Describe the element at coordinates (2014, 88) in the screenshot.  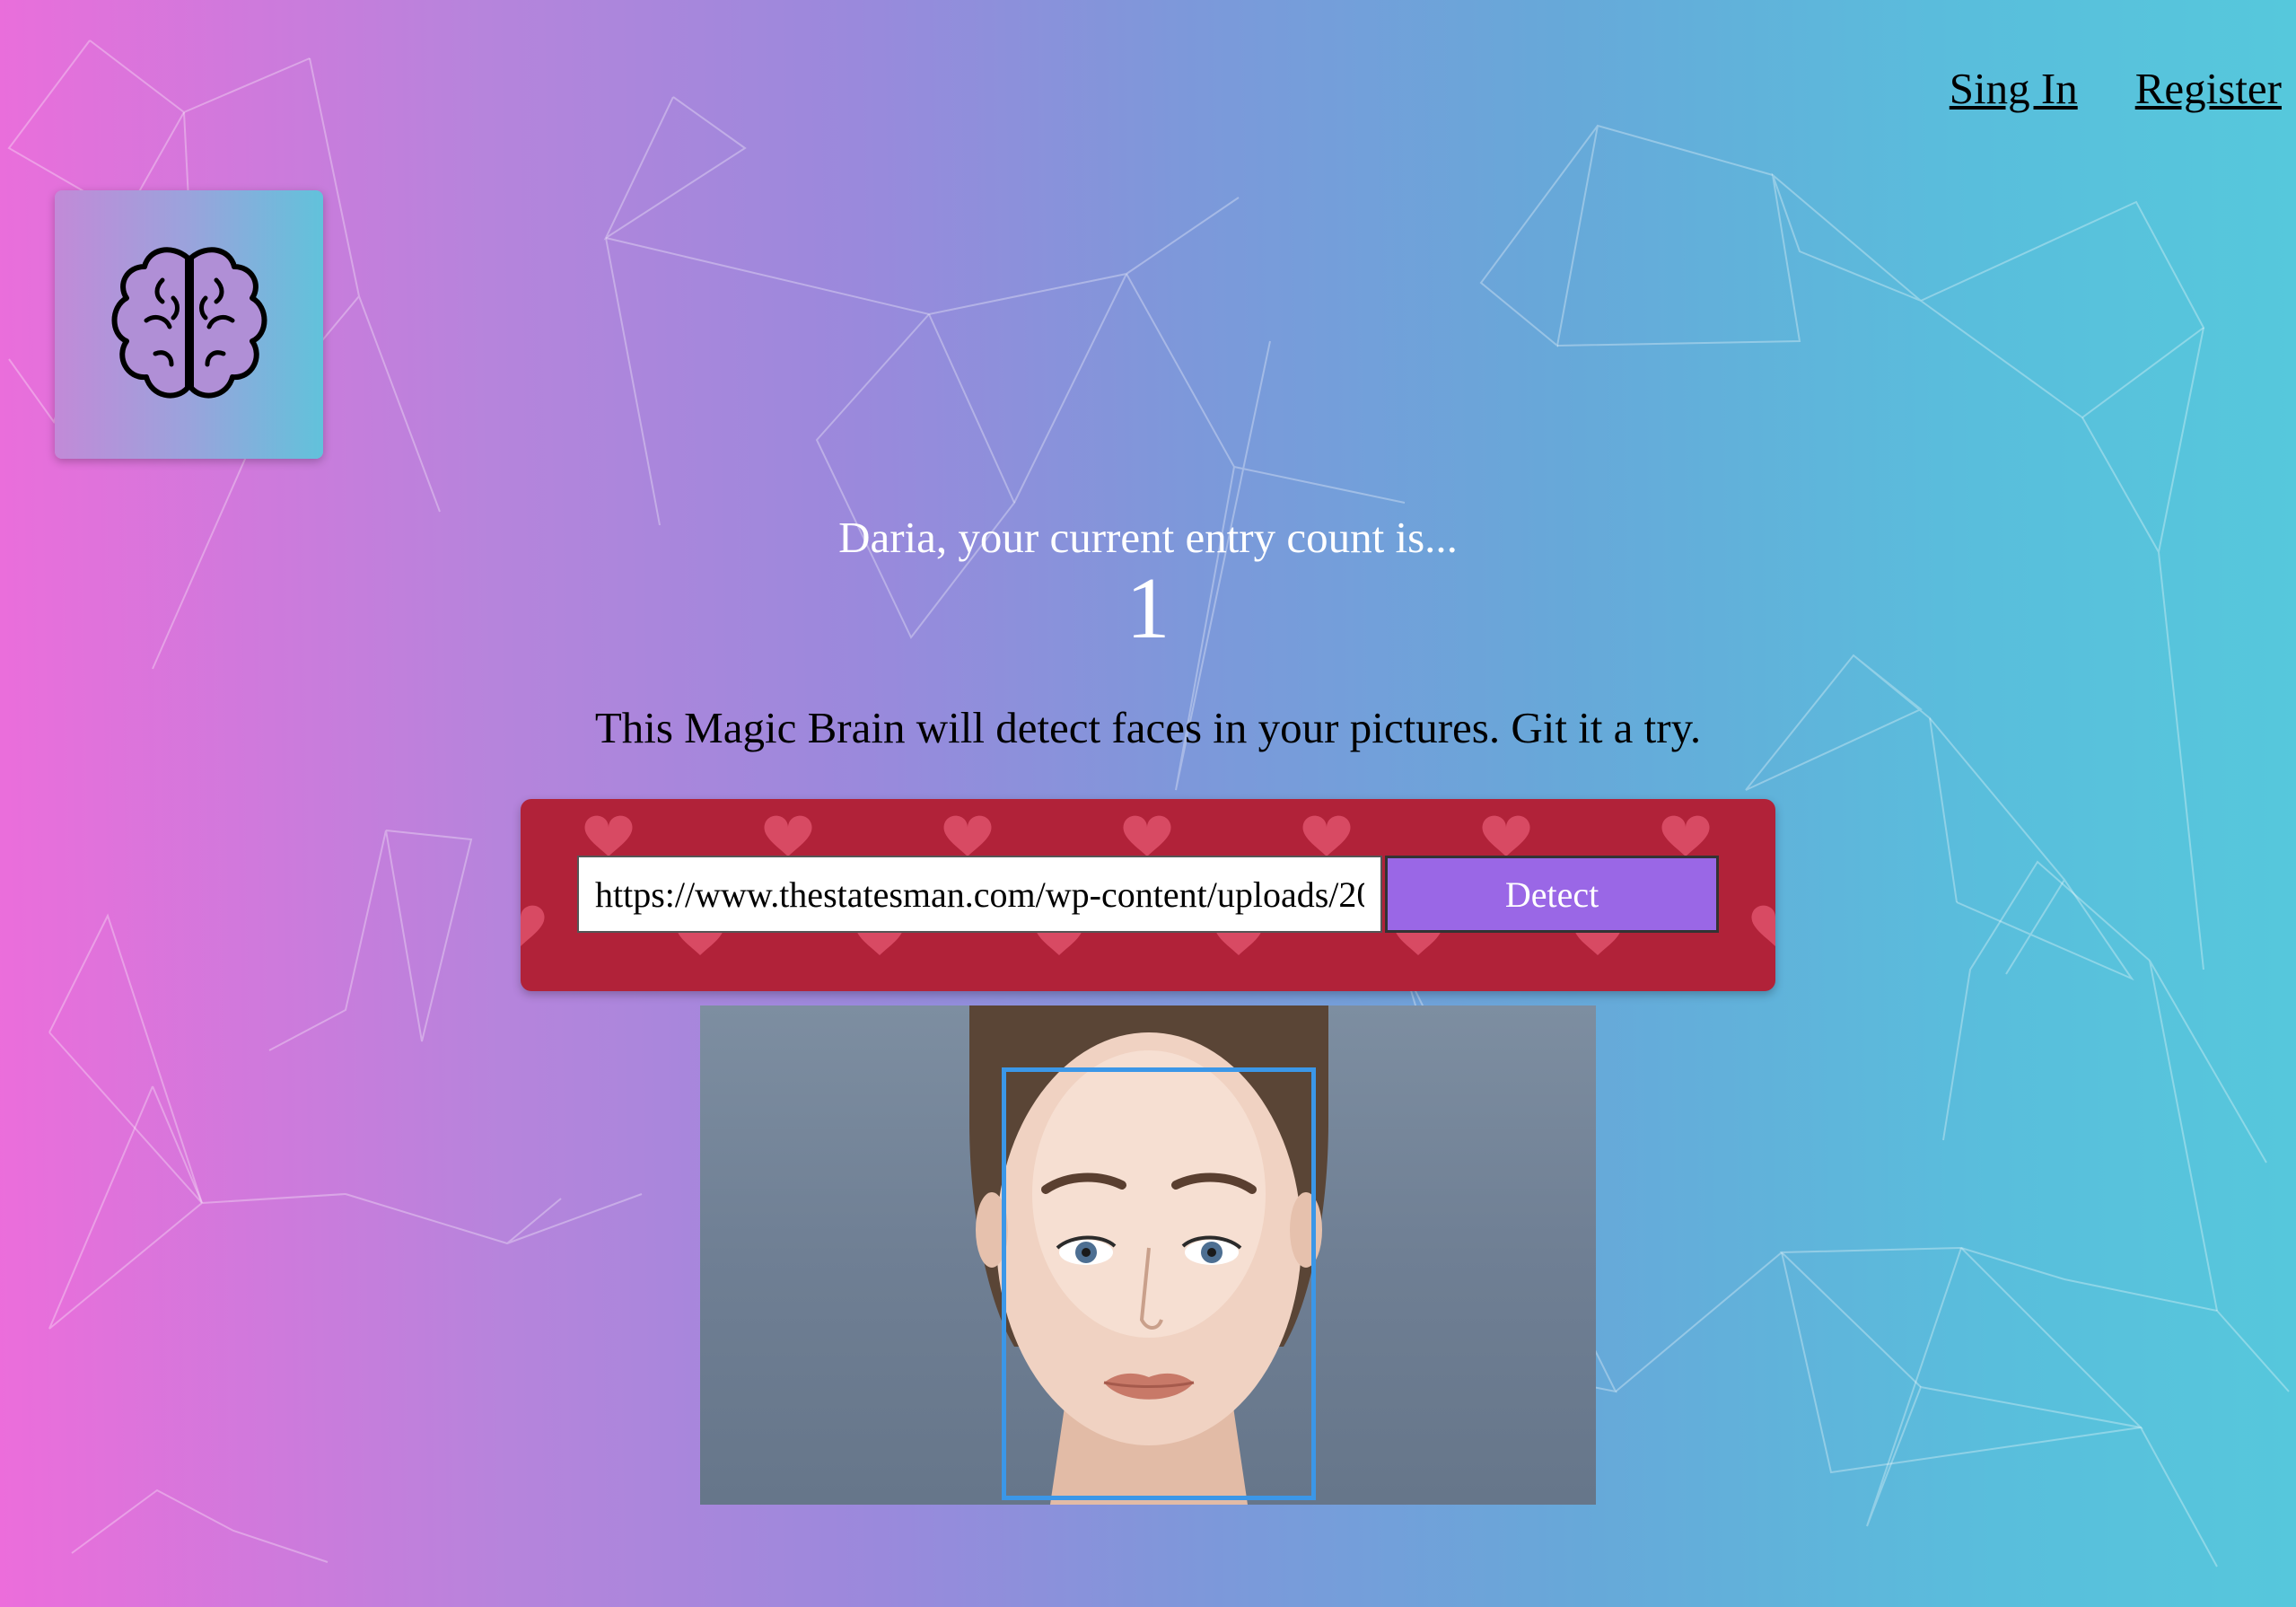
I see `sign-in-link: Sing In` at that location.